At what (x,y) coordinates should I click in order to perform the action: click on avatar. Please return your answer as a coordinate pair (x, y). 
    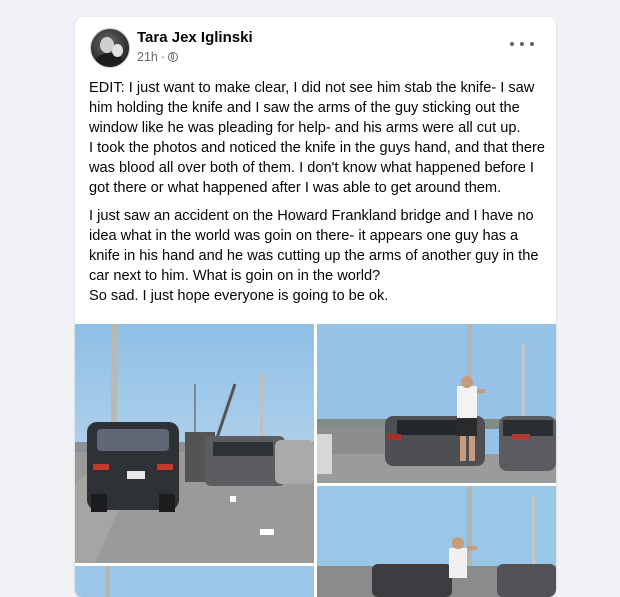
    Looking at the image, I should click on (110, 48).